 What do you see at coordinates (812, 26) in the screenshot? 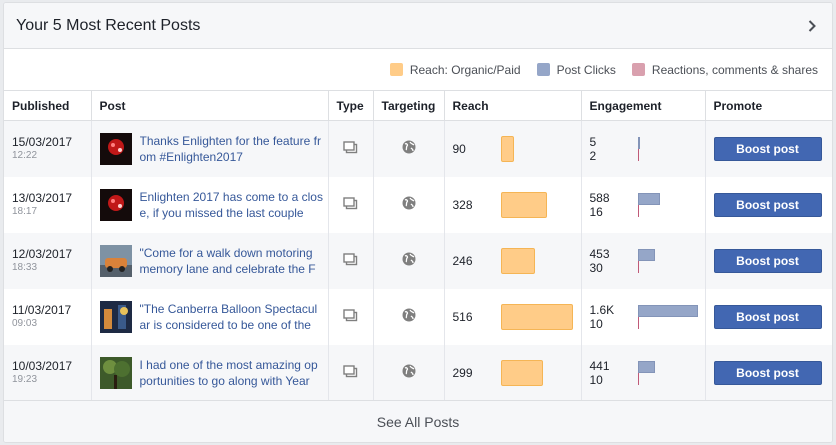
I see `chevron-right-icon` at bounding box center [812, 26].